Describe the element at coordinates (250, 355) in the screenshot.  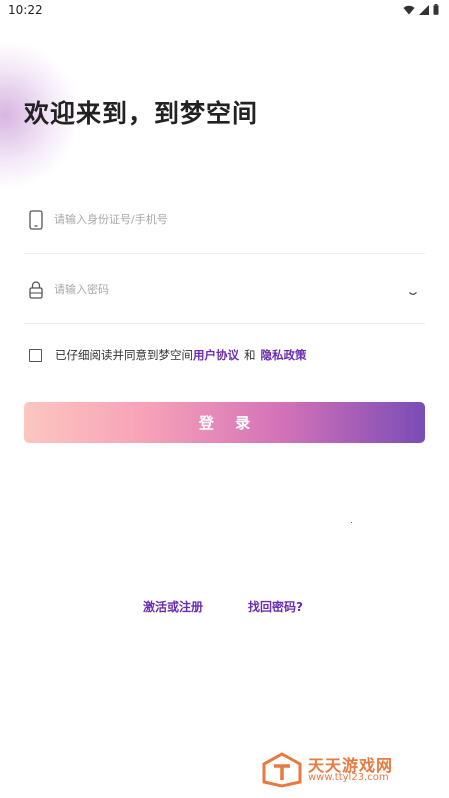
I see `agreement-and-text: 和` at that location.